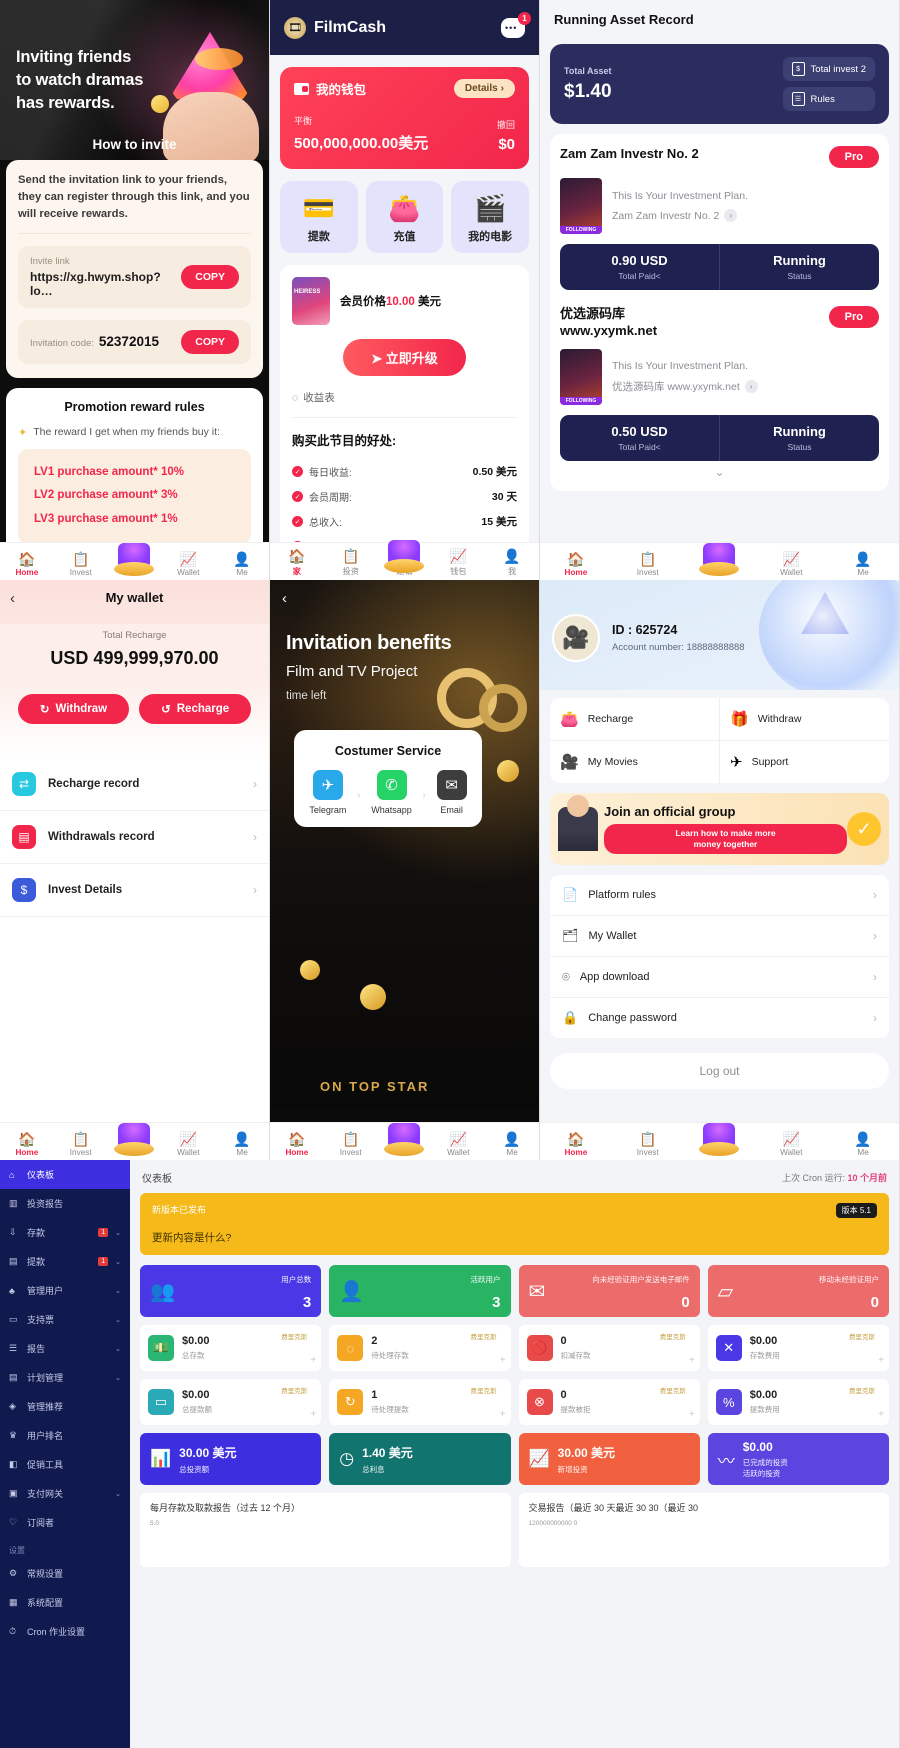  What do you see at coordinates (576, 638) in the screenshot?
I see `avatar: 🎥` at bounding box center [576, 638].